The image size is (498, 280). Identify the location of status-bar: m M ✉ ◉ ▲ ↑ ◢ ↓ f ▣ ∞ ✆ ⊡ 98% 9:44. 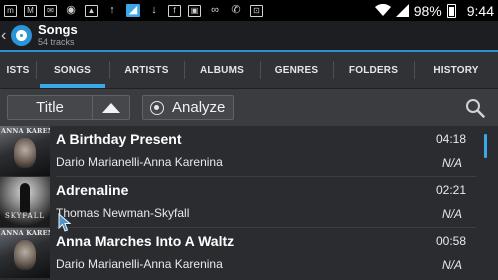
(249, 10).